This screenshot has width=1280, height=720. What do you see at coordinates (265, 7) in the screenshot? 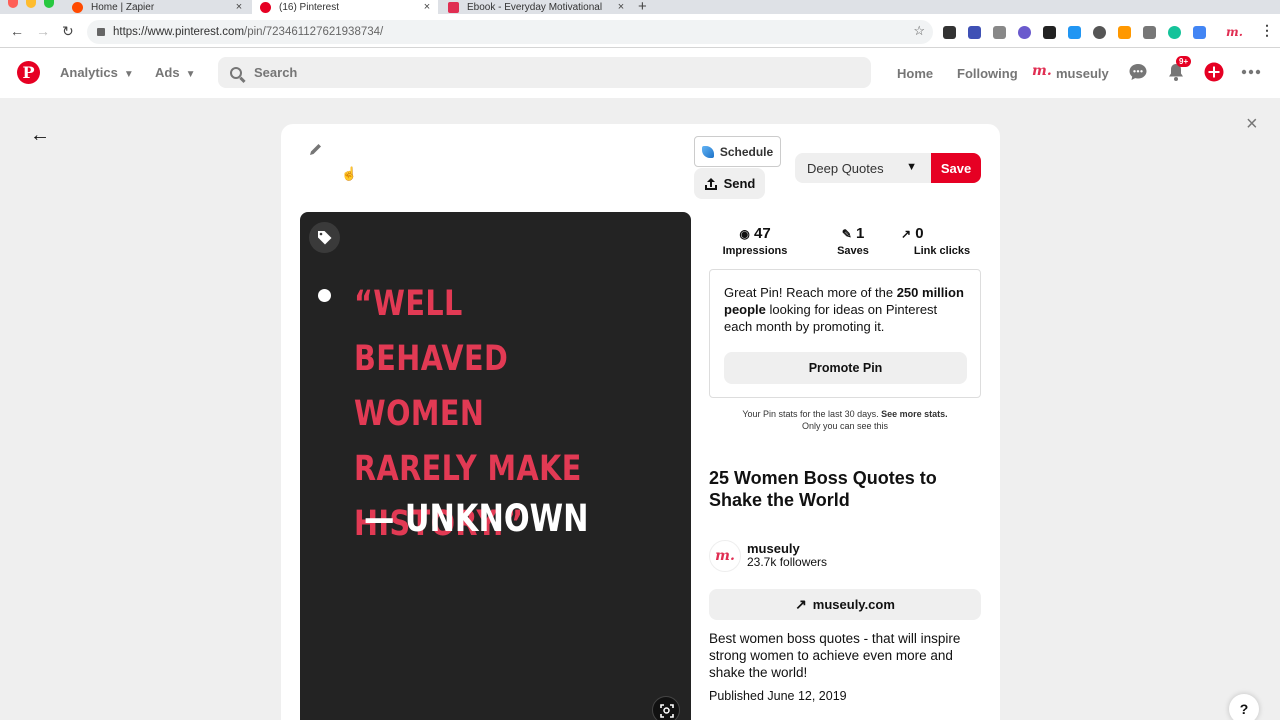
I see `pinterest-favicon-icon` at bounding box center [265, 7].